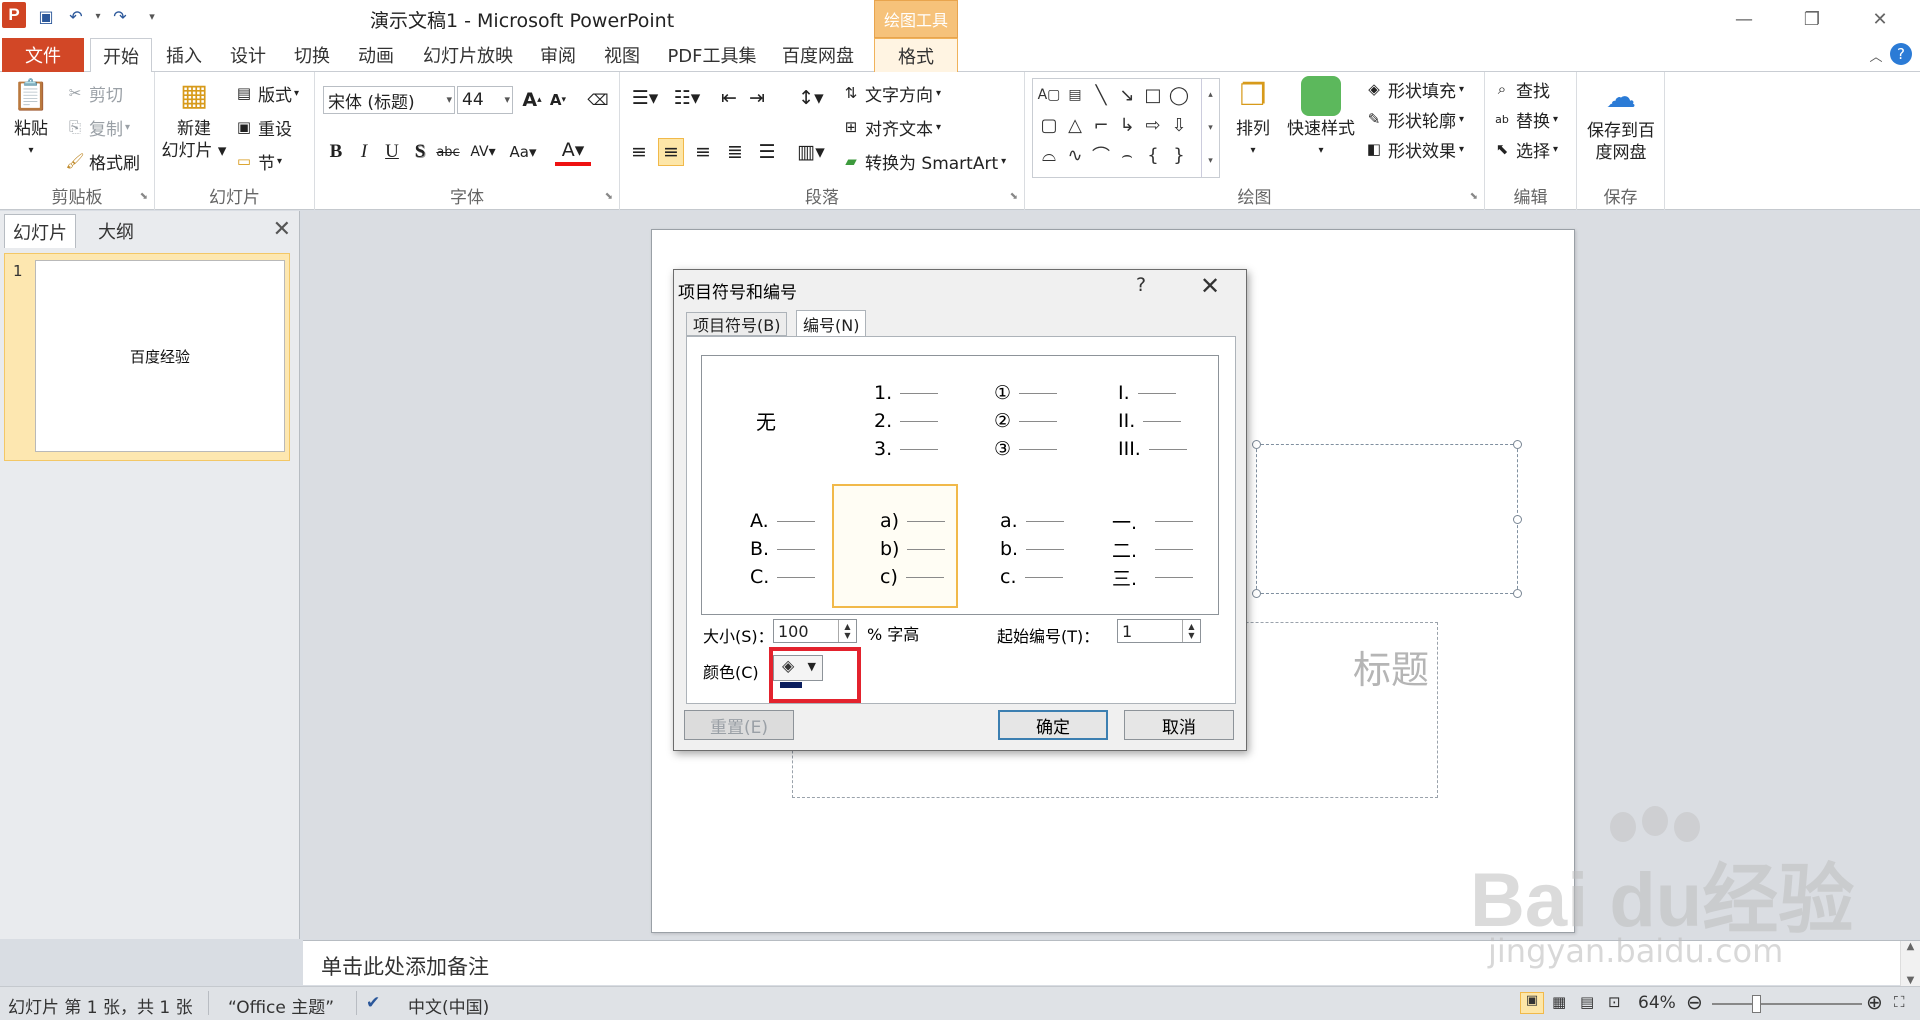 Image resolution: width=1920 pixels, height=1020 pixels. Describe the element at coordinates (1520, 89) in the screenshot. I see `find-button: ⌕ 查找` at that location.